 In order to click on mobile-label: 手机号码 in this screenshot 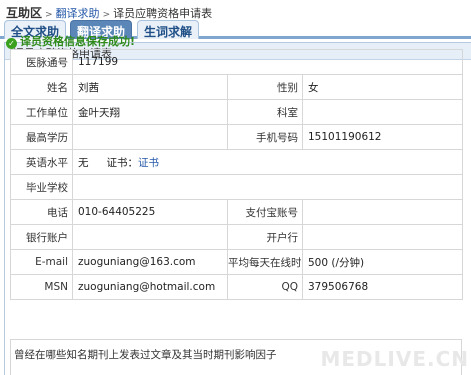, I will do `click(265, 137)`.